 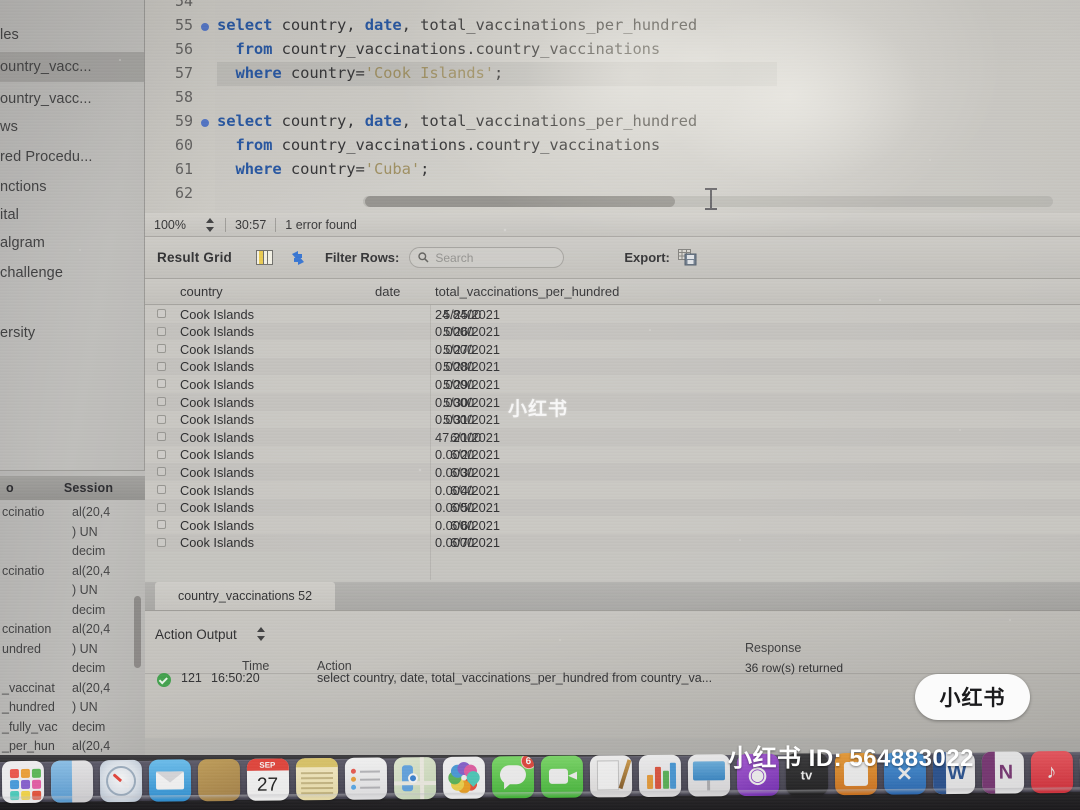 What do you see at coordinates (612, 525) in the screenshot?
I see `table-row: Cook Islands 6/6/2021 0.0000` at bounding box center [612, 525].